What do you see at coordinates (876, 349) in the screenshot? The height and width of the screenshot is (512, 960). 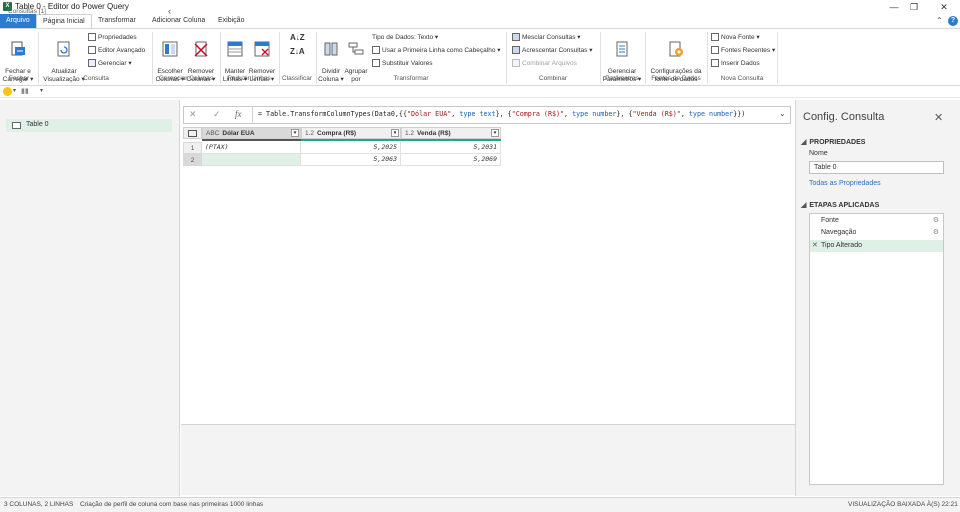 I see `applied-steps-list` at bounding box center [876, 349].